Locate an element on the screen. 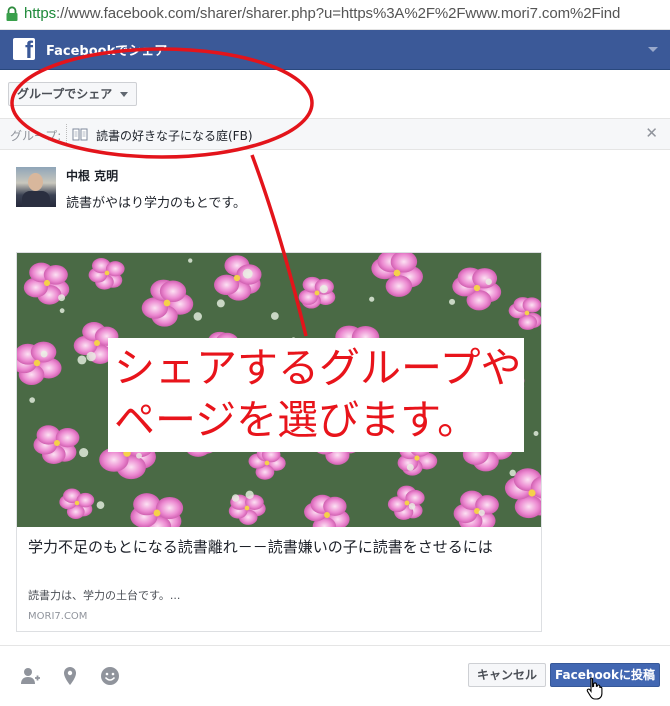 The image size is (670, 706). annotation-line-1: シェアするグループや is located at coordinates (318, 368).